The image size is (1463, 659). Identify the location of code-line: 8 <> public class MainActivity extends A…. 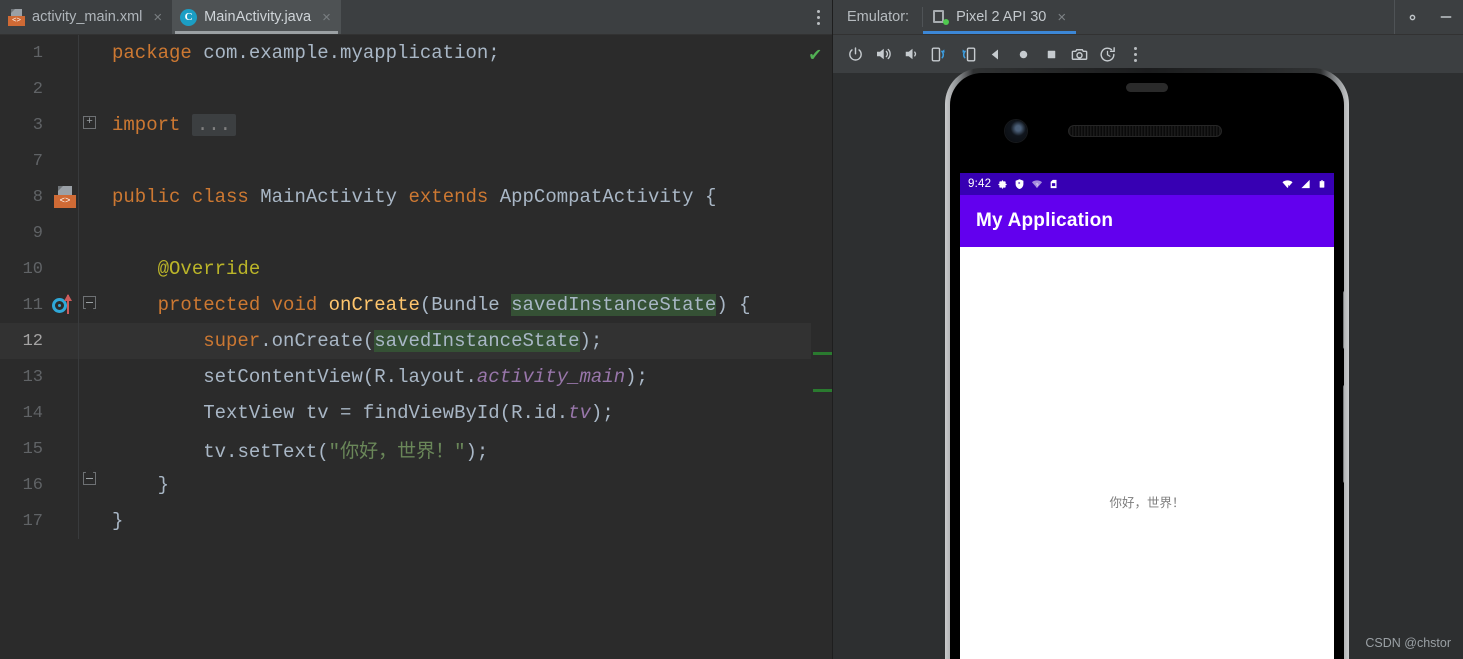
(416, 197).